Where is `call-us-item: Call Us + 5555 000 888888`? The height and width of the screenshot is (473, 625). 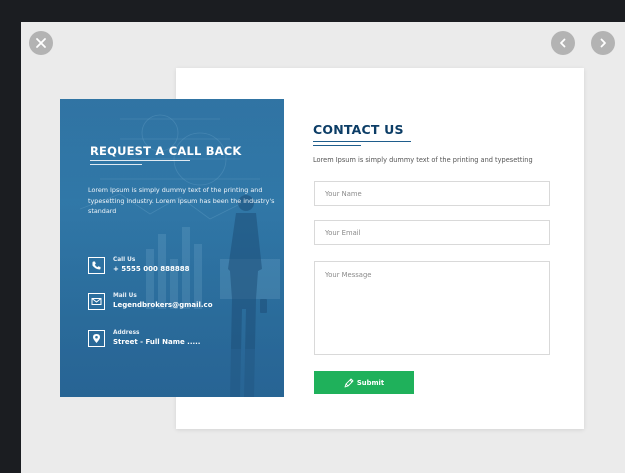
call-us-item: Call Us + 5555 000 888888 is located at coordinates (139, 265).